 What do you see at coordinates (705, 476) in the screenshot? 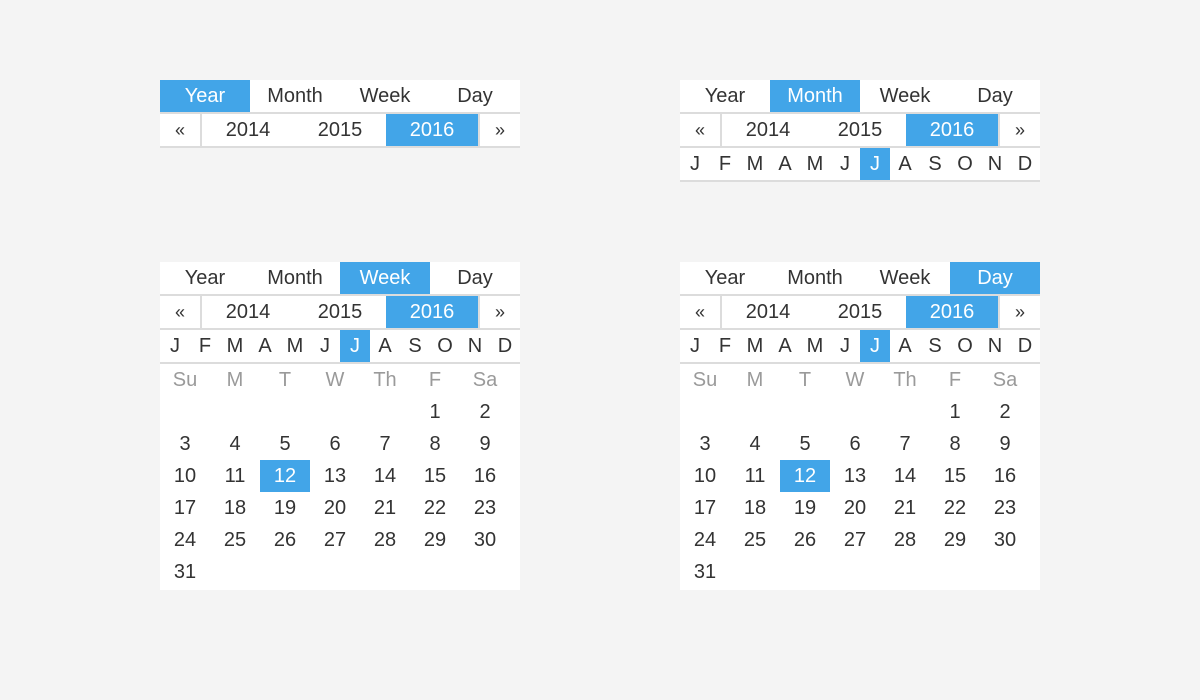
I see `day-10: 10` at bounding box center [705, 476].